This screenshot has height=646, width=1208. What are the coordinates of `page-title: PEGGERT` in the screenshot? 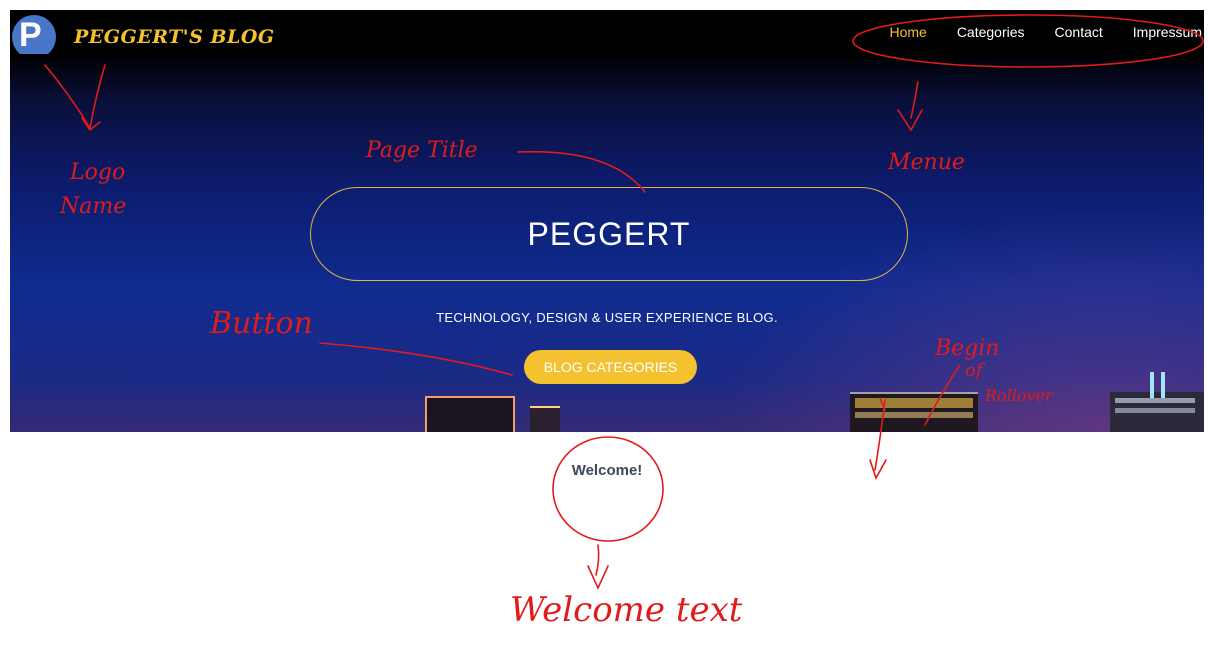 It's located at (609, 233).